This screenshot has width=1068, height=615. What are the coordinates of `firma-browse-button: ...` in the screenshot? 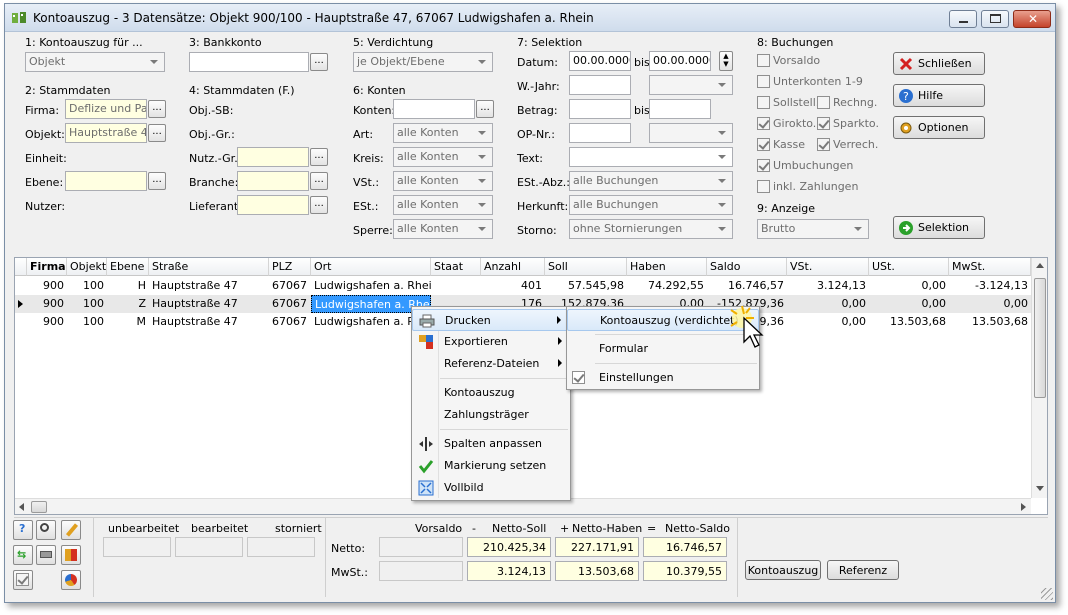 It's located at (157, 109).